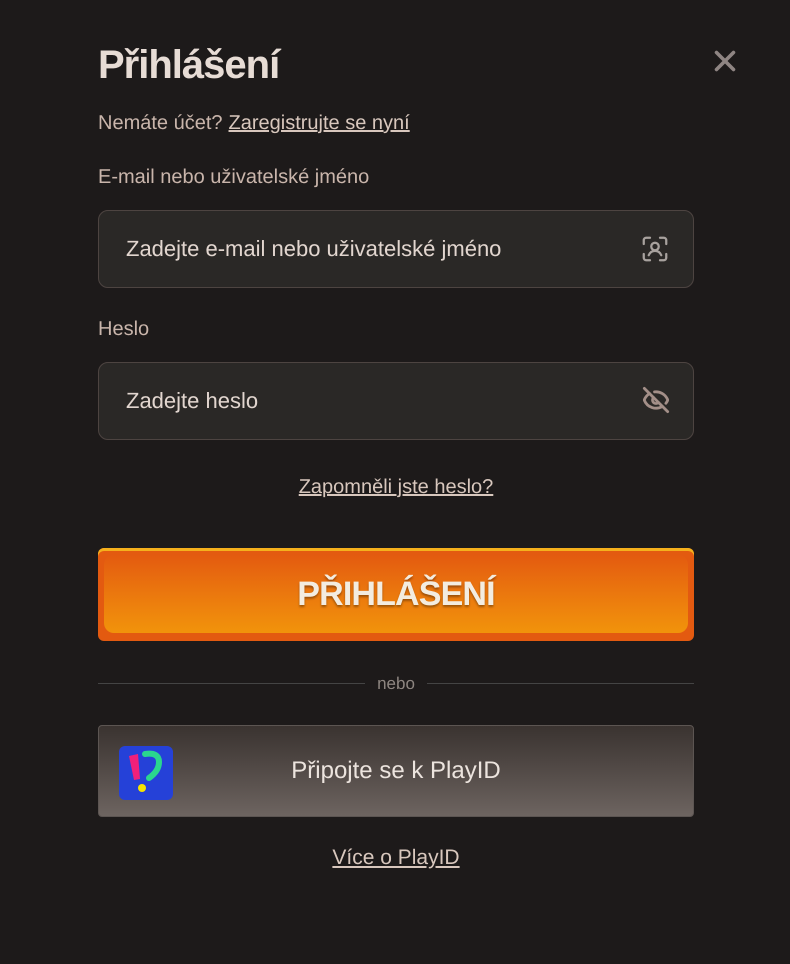  What do you see at coordinates (190, 65) in the screenshot?
I see `dialog-title: Přihlášení` at bounding box center [190, 65].